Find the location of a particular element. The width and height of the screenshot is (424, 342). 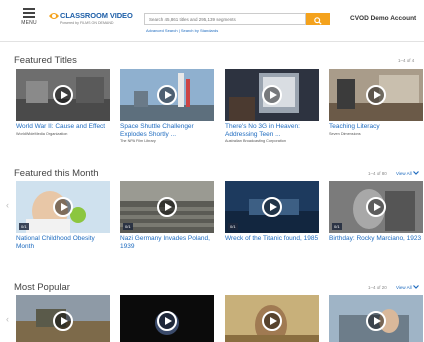

month-card-4: 0/1 Birthday: Rocky Marciano, 1923 is located at coordinates (376, 212).